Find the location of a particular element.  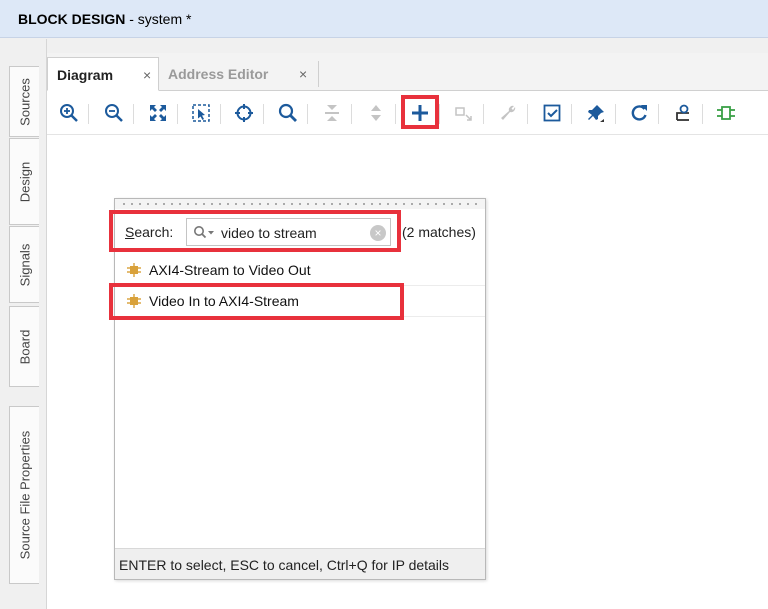

title-bar: BLOCK DESIGN - system * is located at coordinates (384, 19).